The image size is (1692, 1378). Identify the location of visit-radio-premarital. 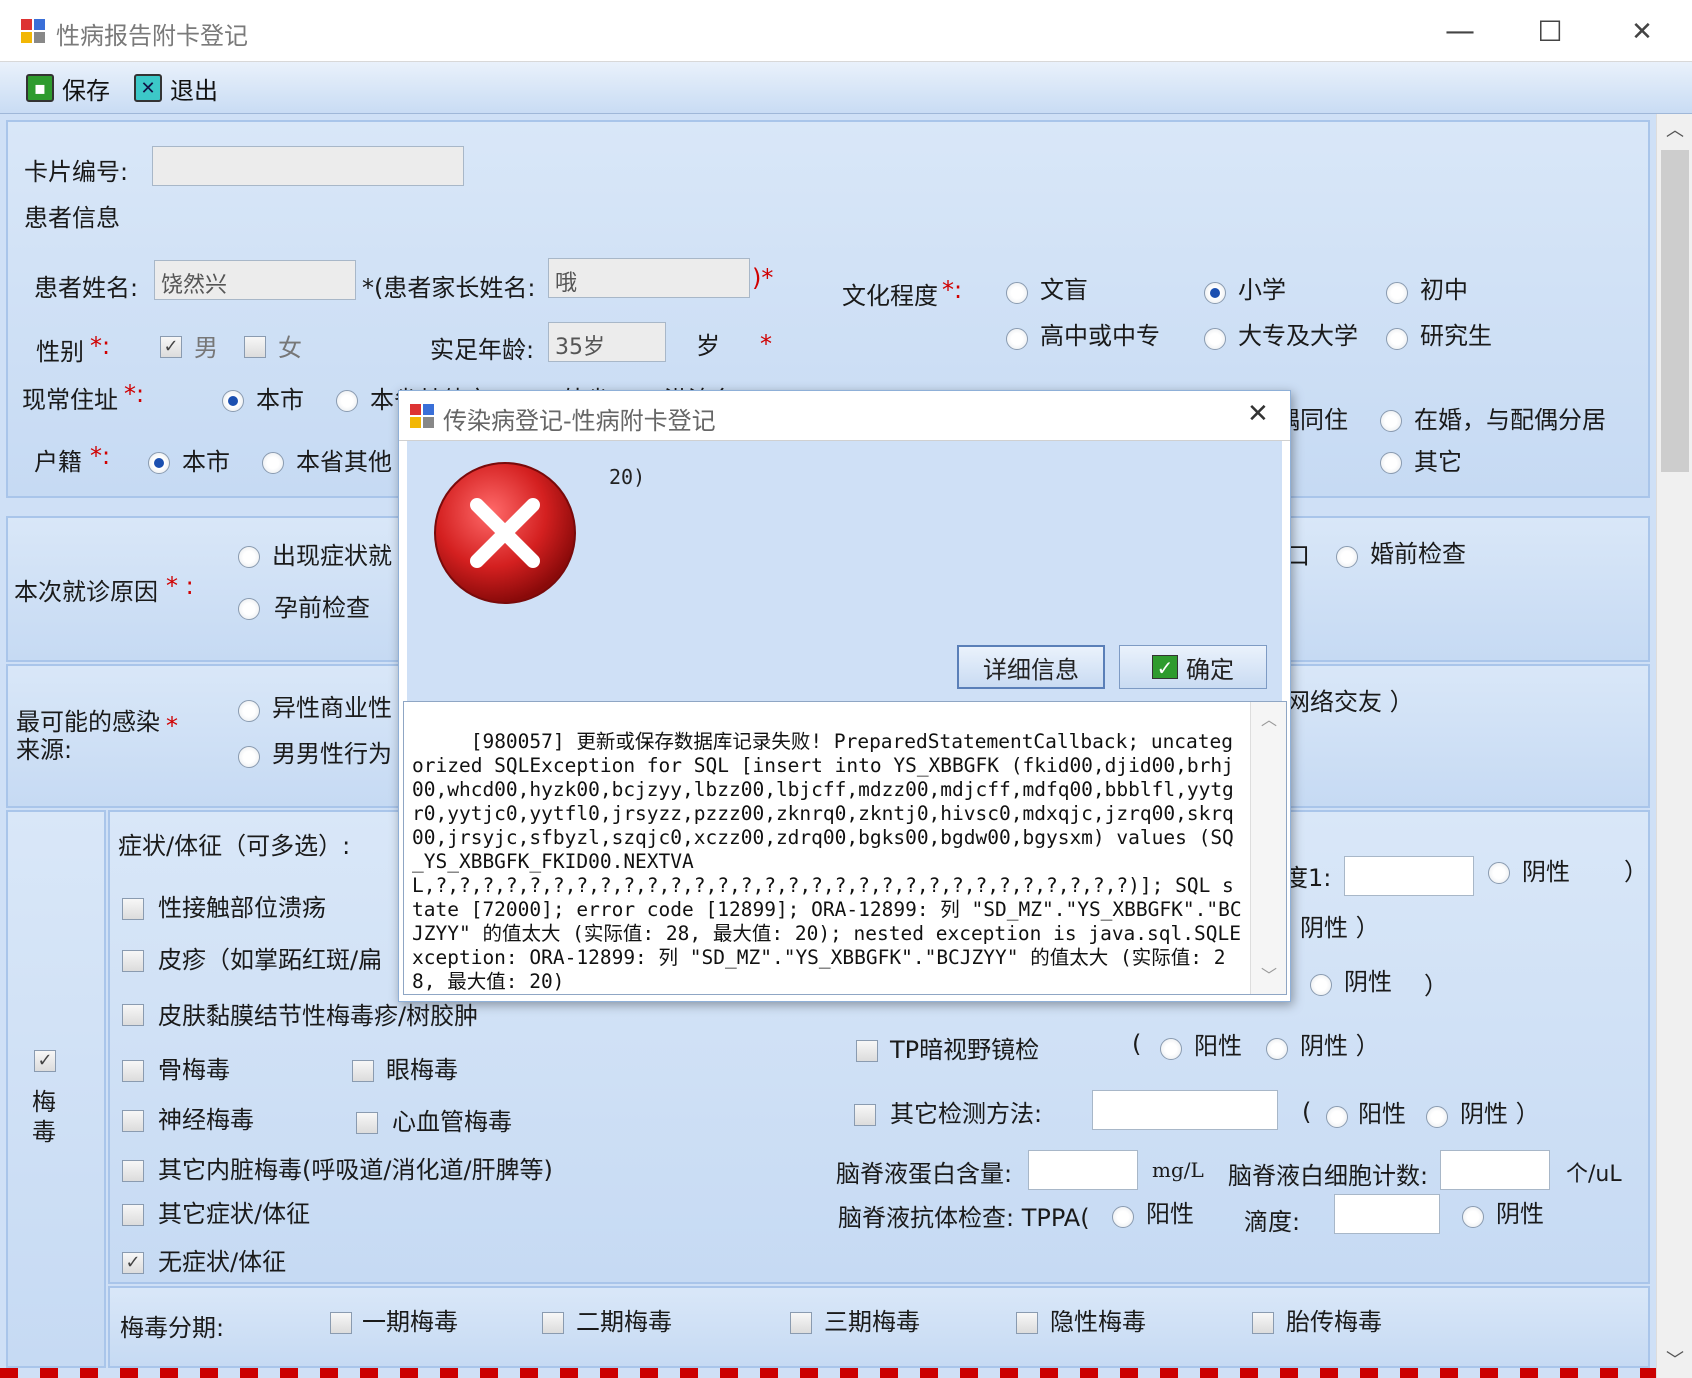
(1347, 557).